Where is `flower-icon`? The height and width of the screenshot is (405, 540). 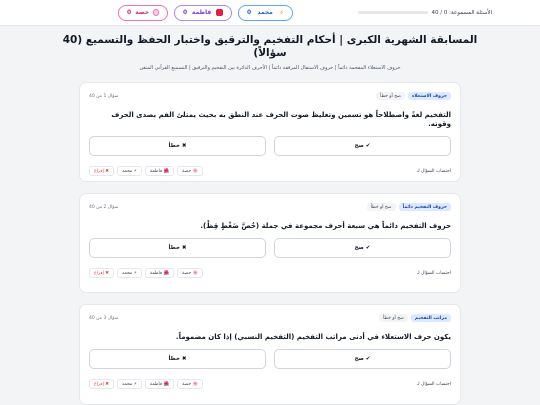
flower-icon is located at coordinates (156, 12).